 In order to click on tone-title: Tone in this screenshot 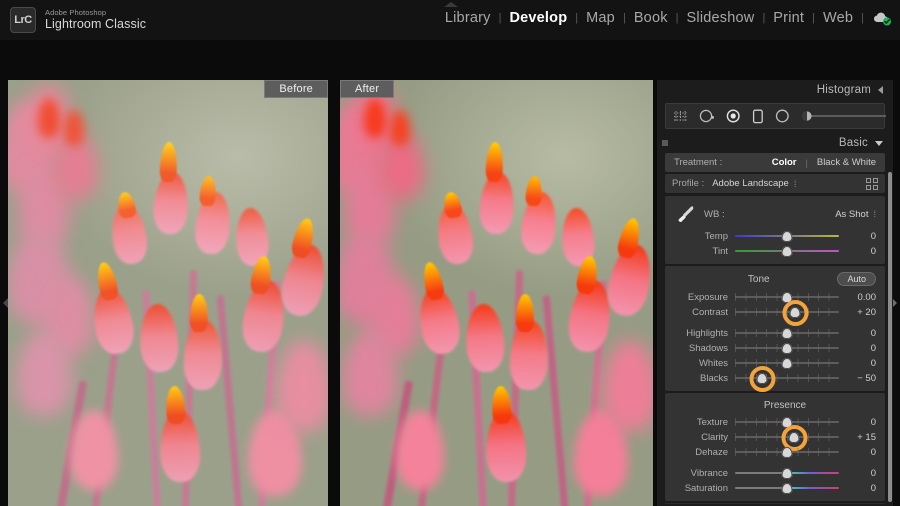, I will do `click(758, 279)`.